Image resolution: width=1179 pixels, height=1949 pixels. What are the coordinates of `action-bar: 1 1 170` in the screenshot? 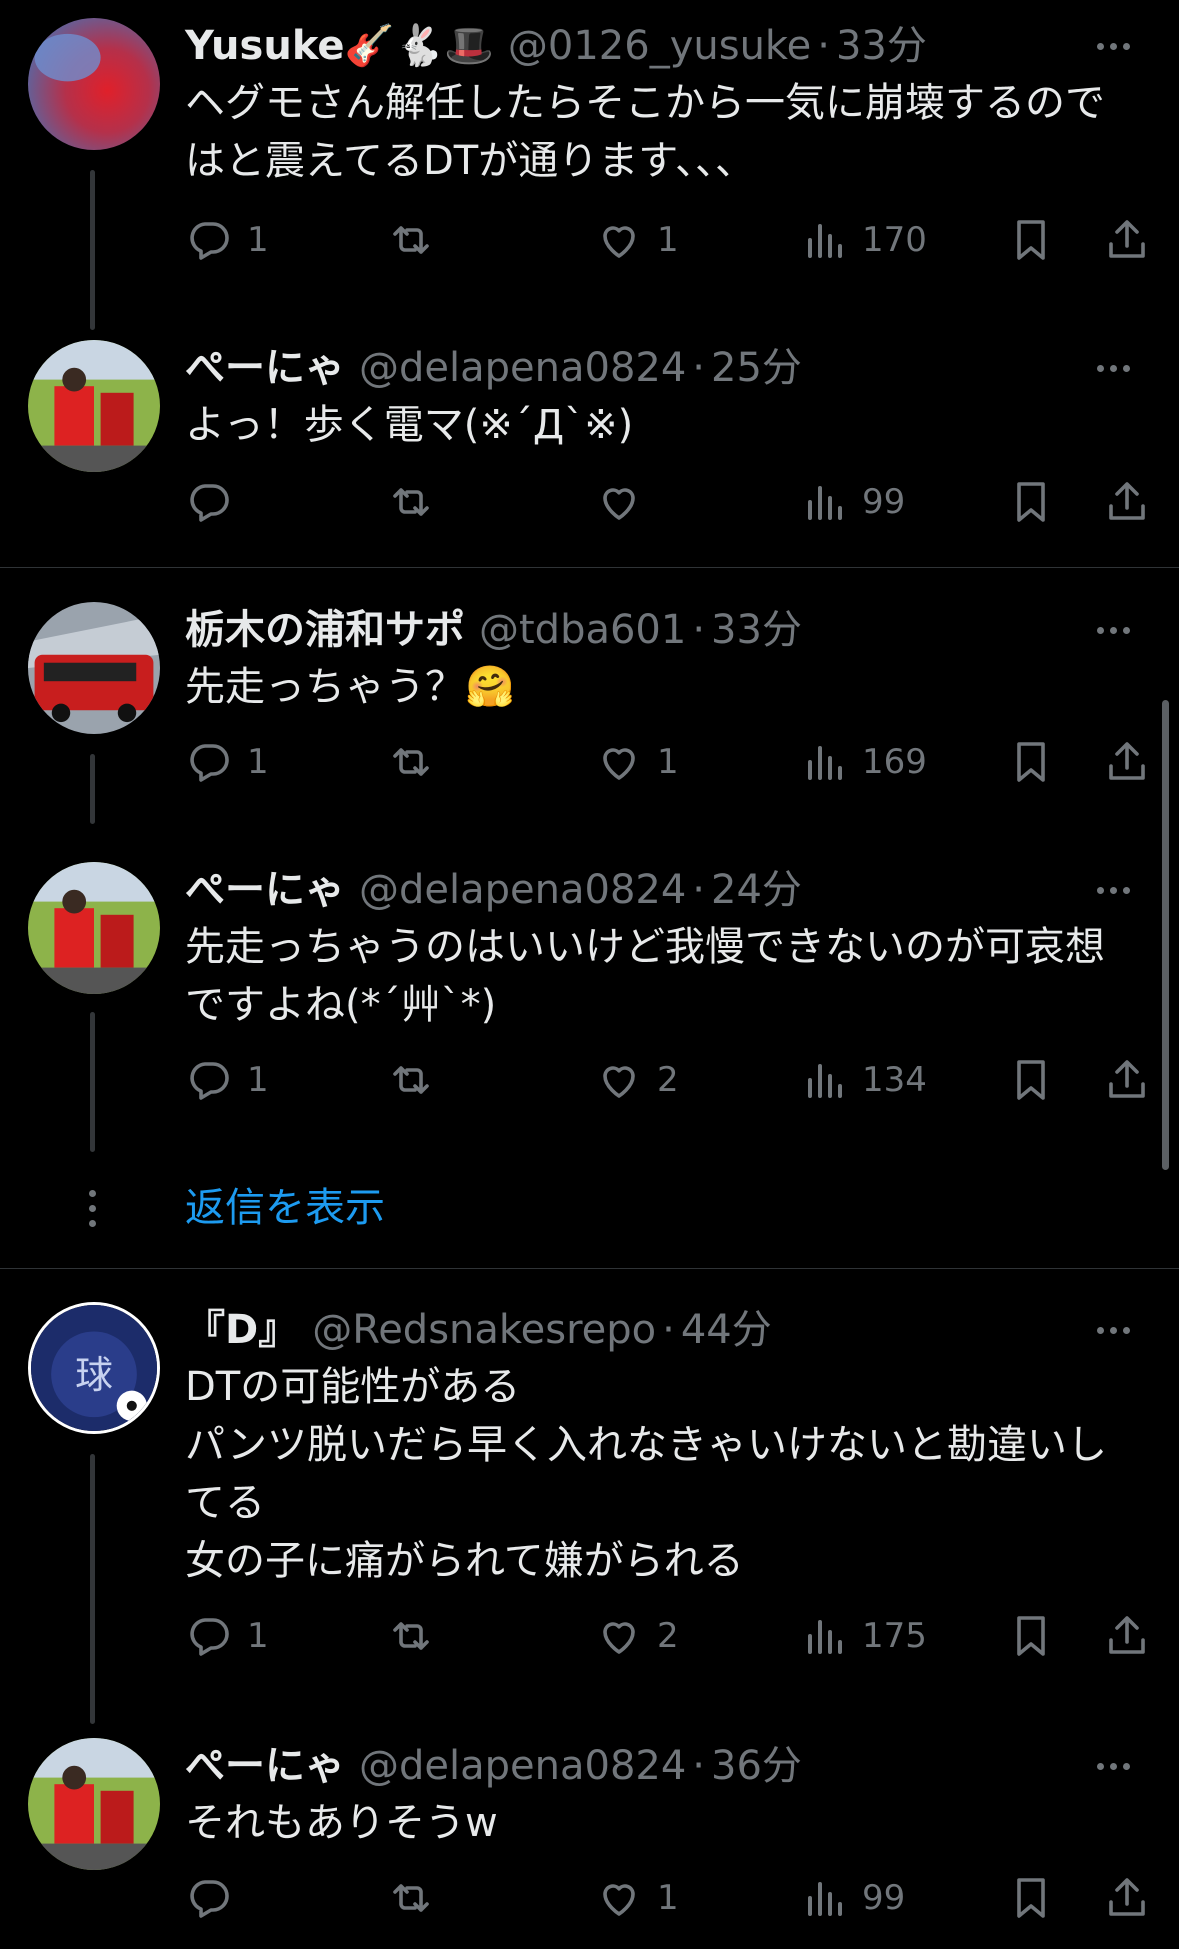 It's located at (665, 240).